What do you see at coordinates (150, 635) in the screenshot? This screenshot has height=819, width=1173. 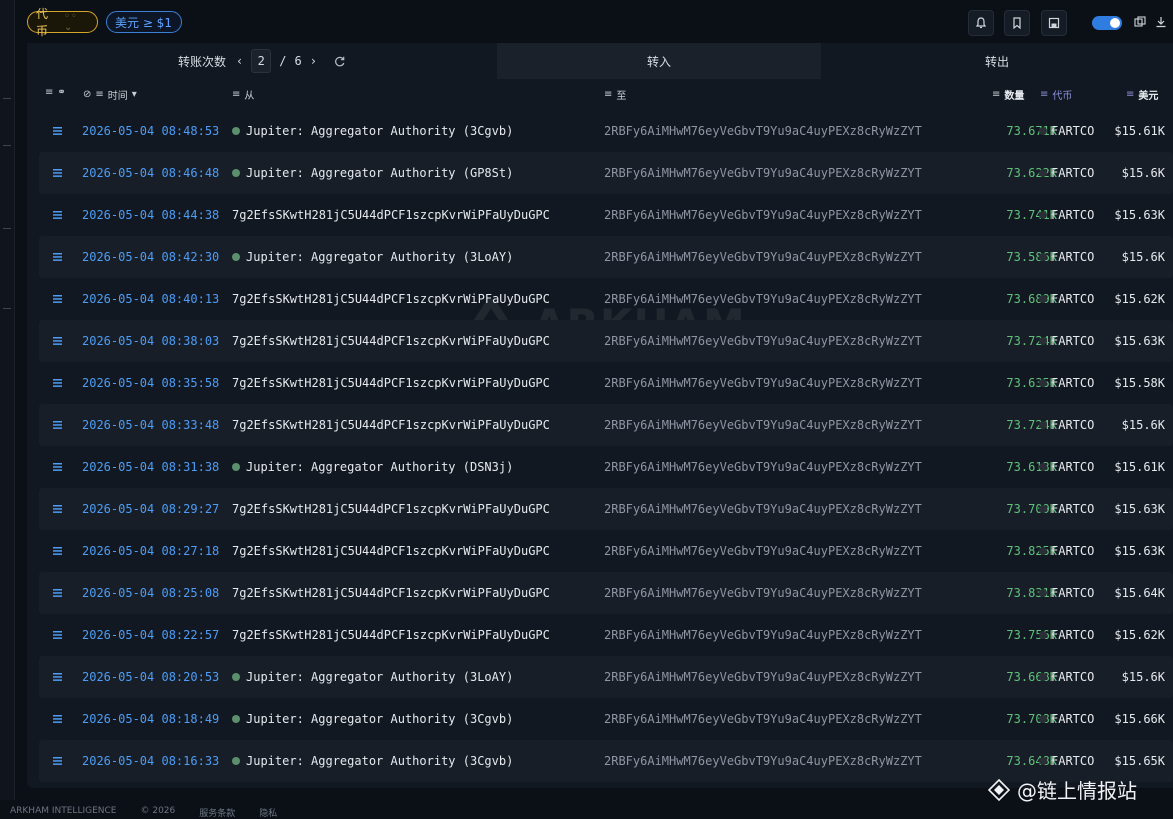 I see `tx-time: 2026-05-04 08:22:57` at bounding box center [150, 635].